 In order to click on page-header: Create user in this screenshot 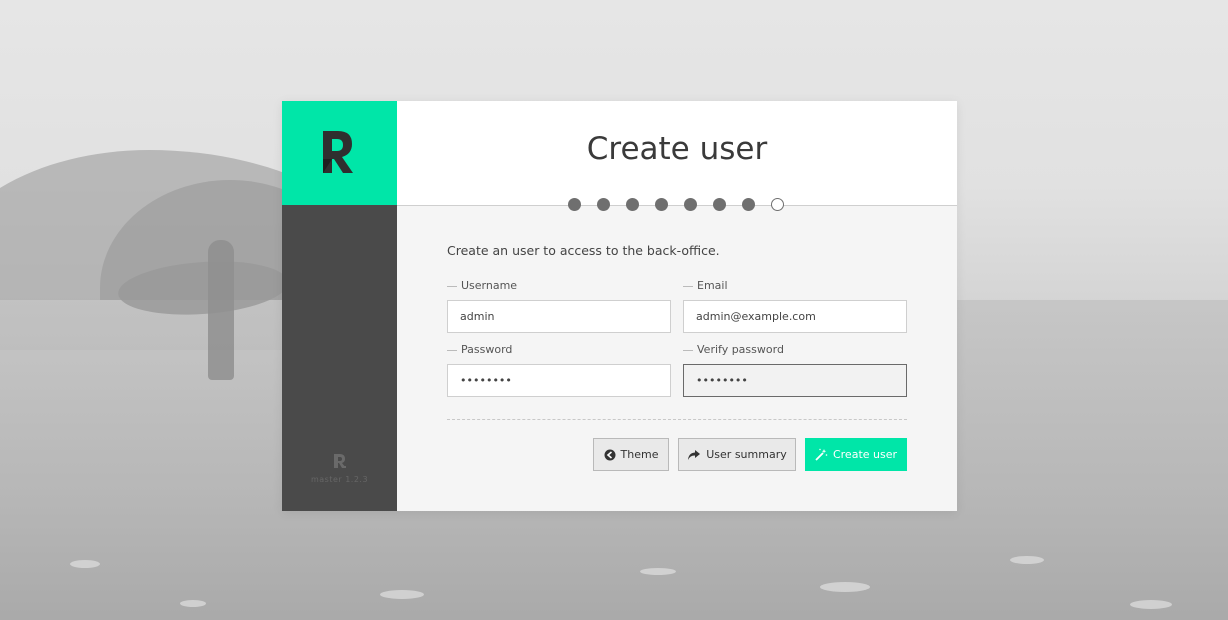, I will do `click(677, 153)`.